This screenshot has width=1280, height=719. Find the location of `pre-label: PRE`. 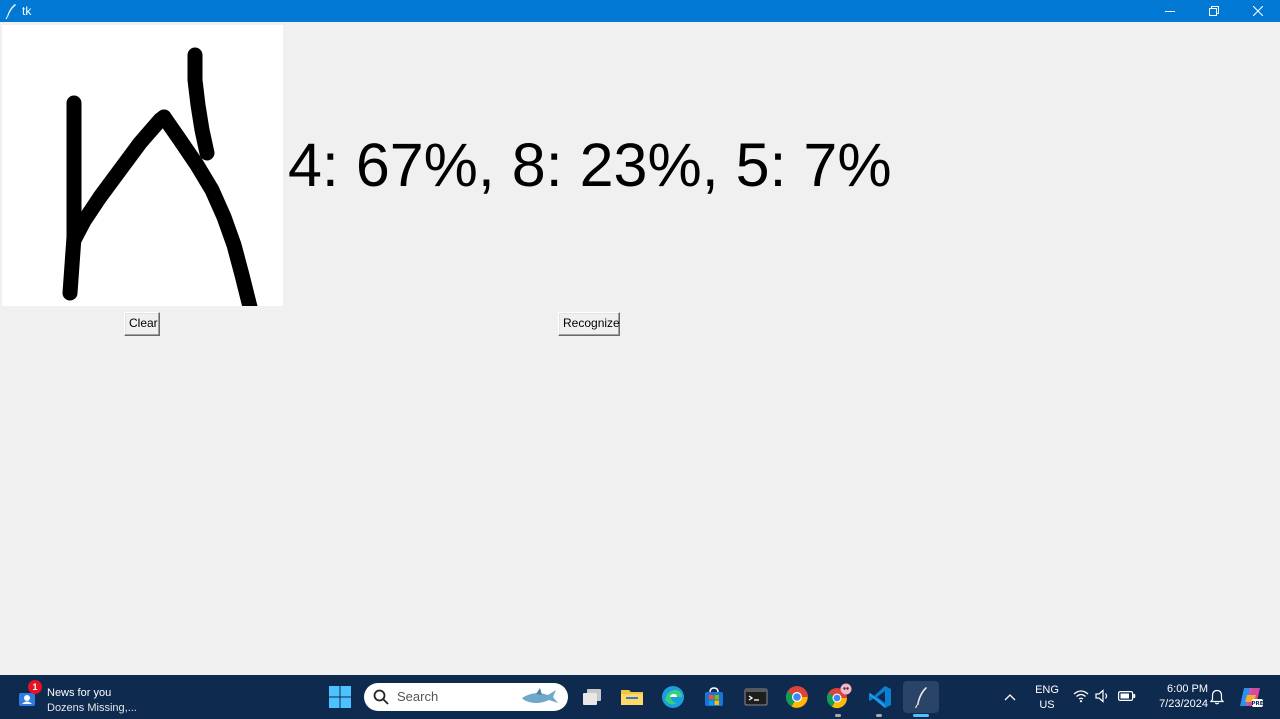

pre-label: PRE is located at coordinates (1257, 704).